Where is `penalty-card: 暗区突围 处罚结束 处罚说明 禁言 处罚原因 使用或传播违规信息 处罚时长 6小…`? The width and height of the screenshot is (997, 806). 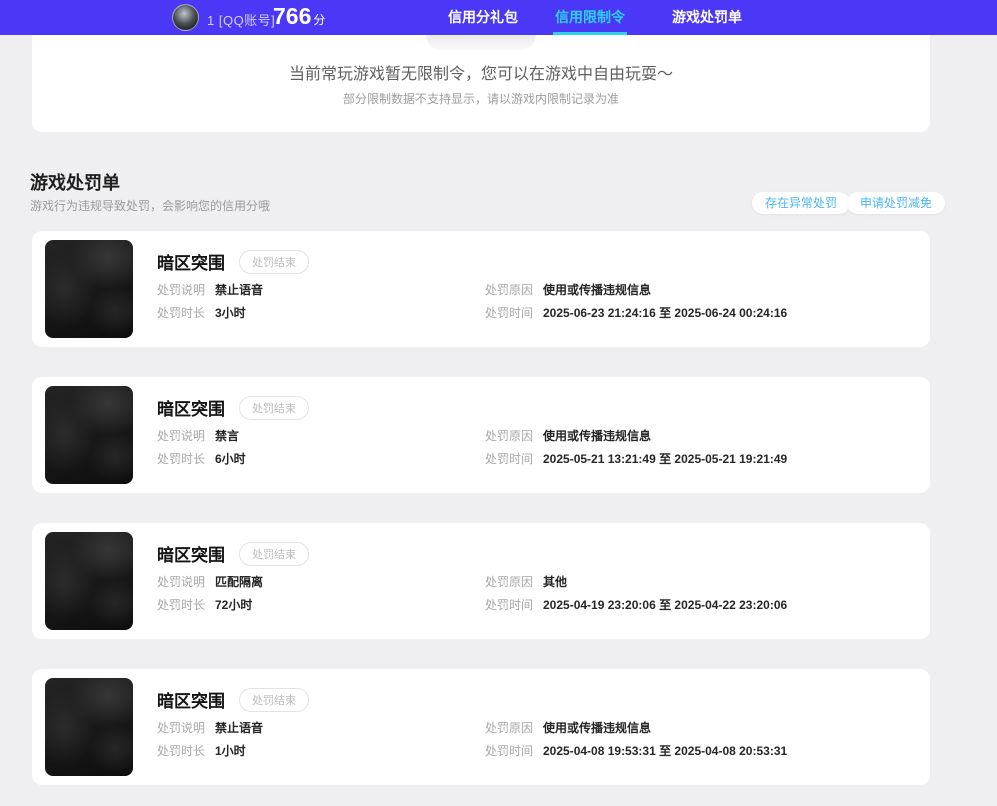 penalty-card: 暗区突围 处罚结束 处罚说明 禁言 处罚原因 使用或传播违规信息 处罚时长 6小… is located at coordinates (481, 435).